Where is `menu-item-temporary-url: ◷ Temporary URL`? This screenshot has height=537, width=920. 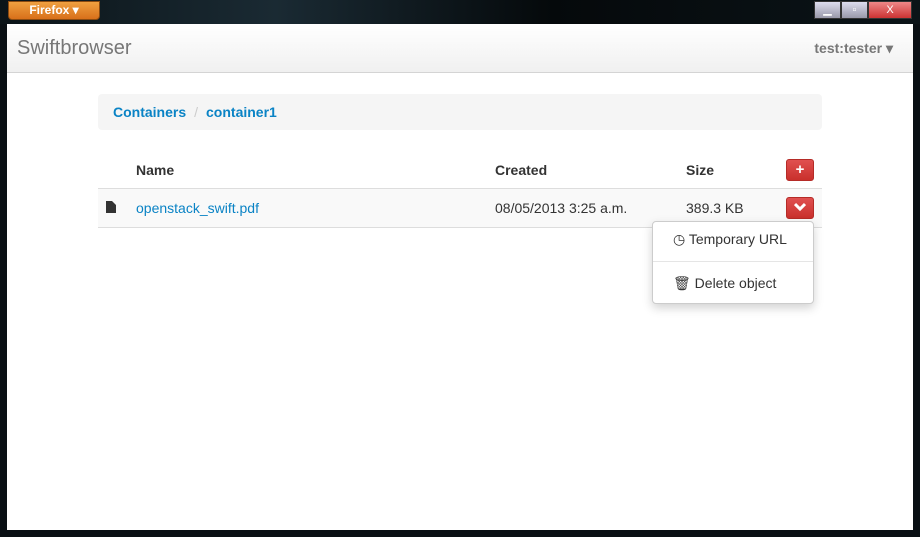 menu-item-temporary-url: ◷ Temporary URL is located at coordinates (733, 239).